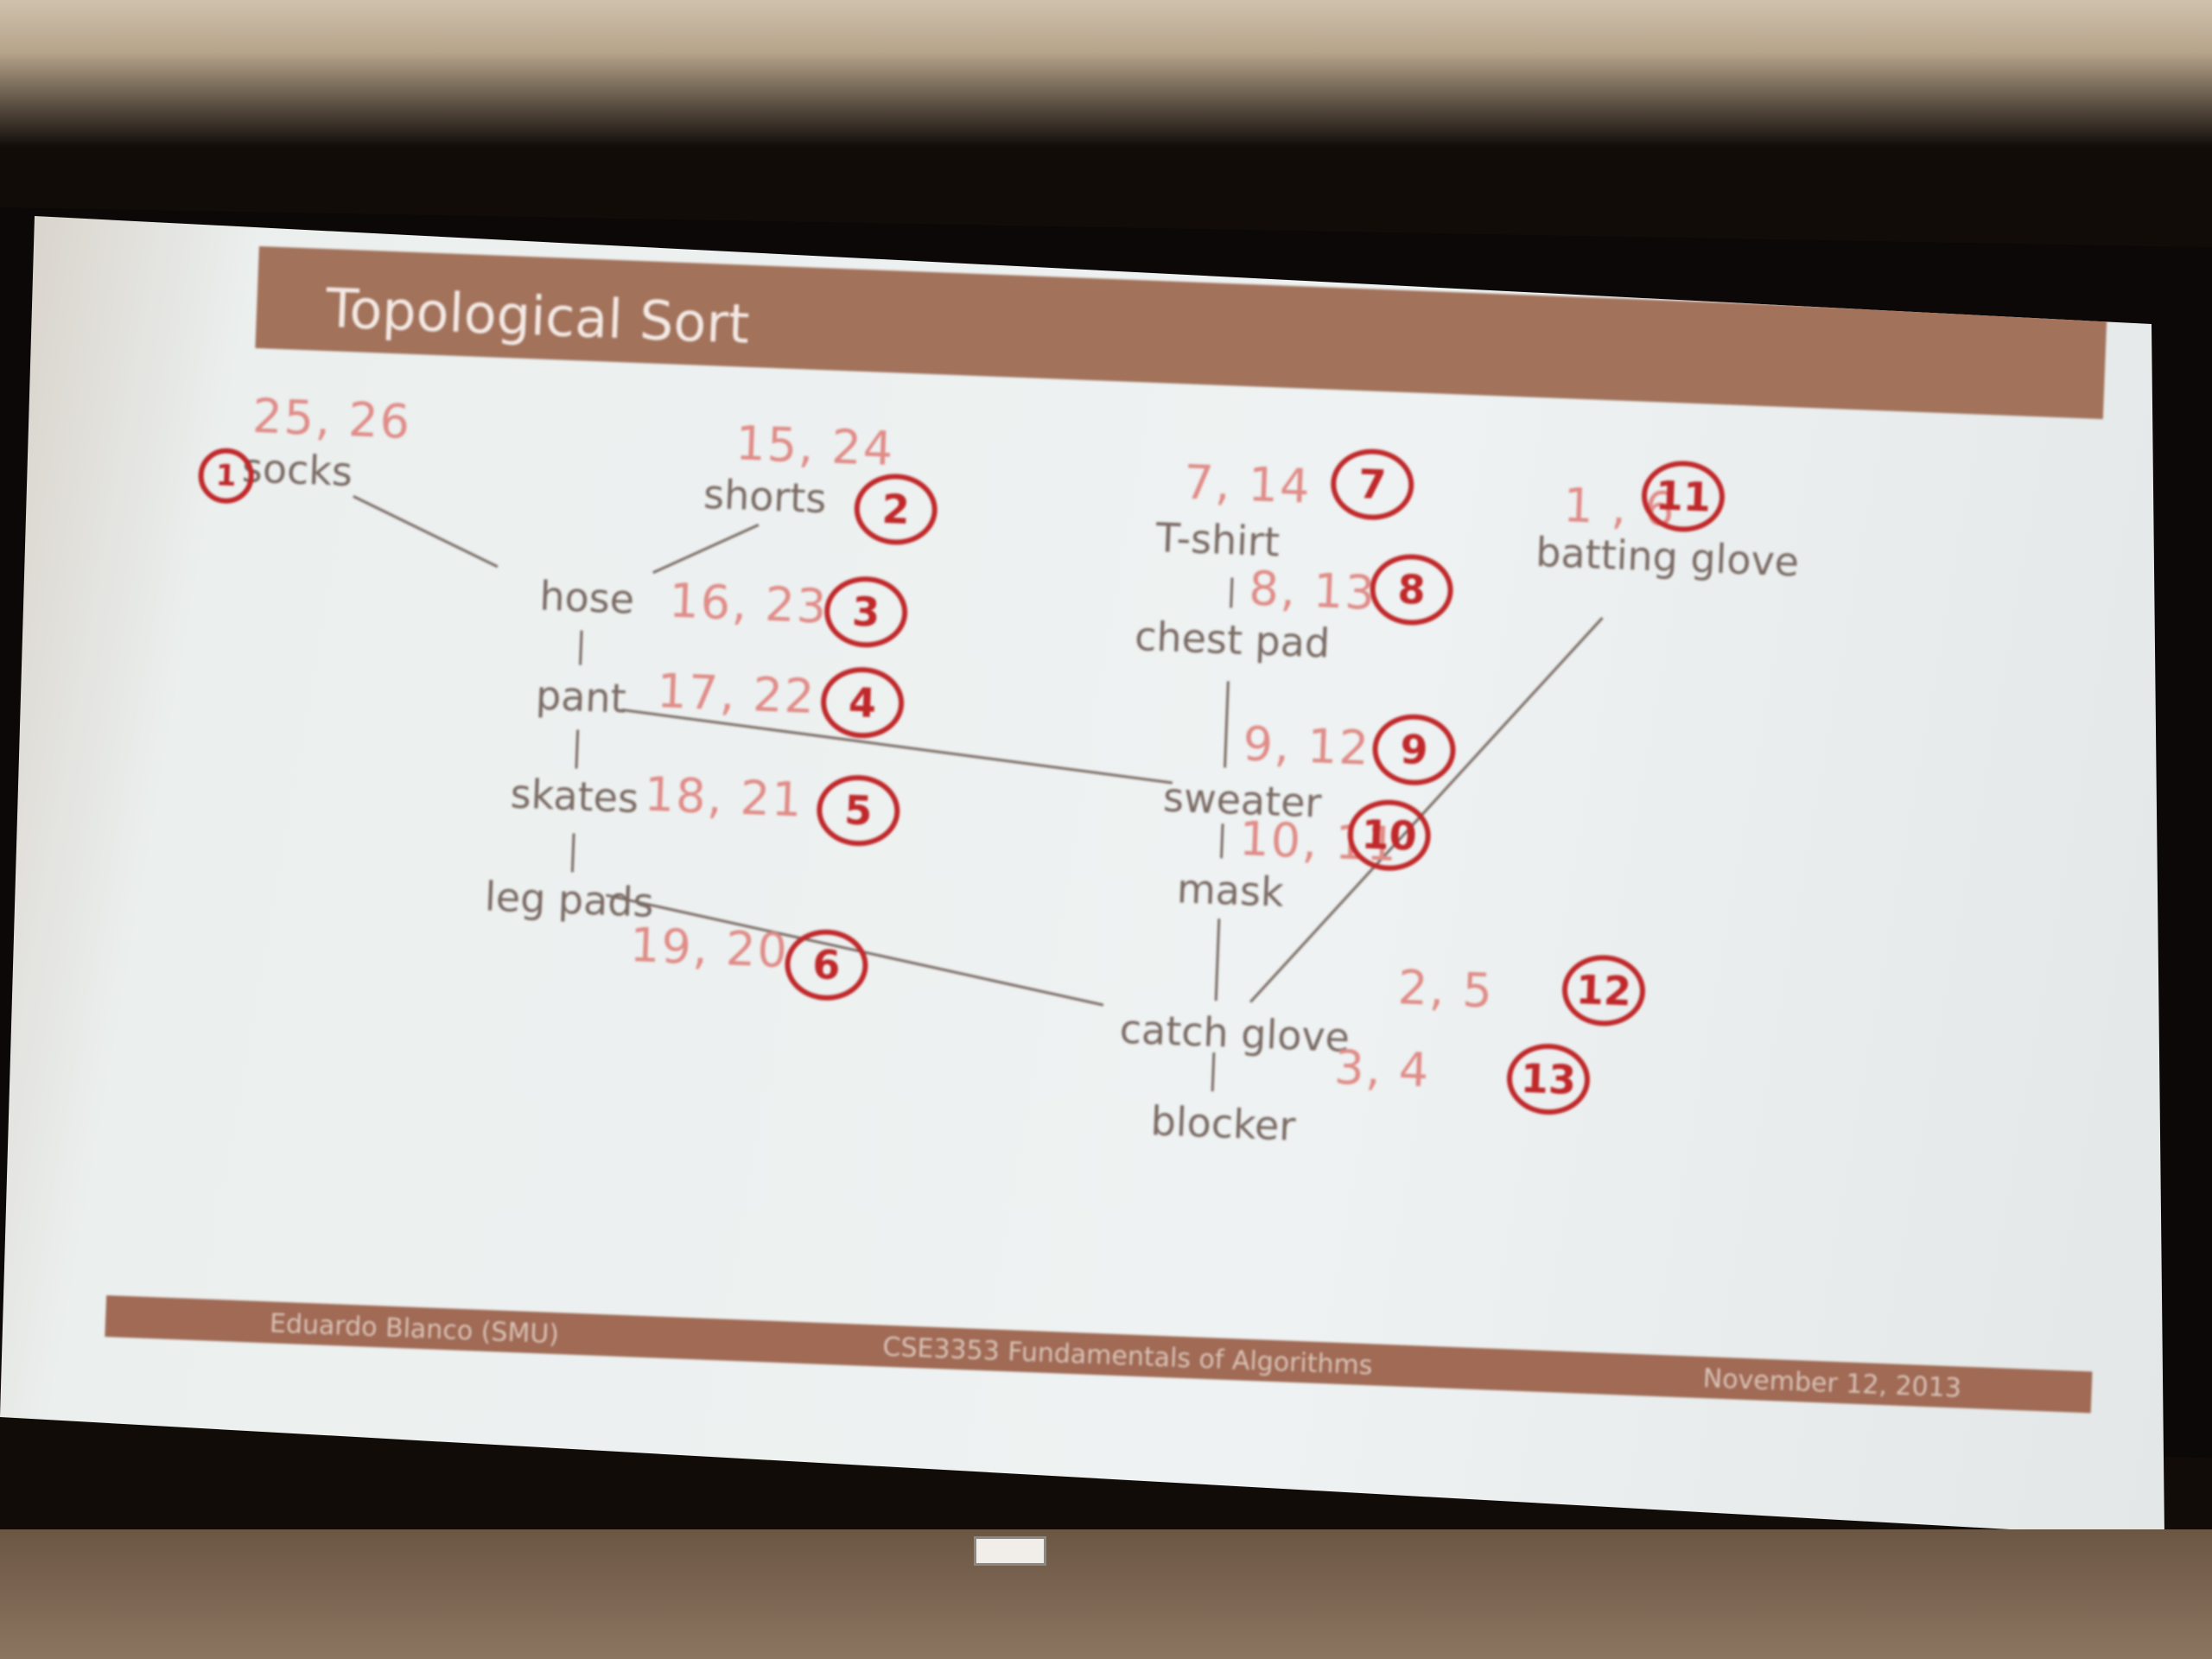  Describe the element at coordinates (815, 446) in the screenshot. I see `time-shorts: 15, 24` at that location.